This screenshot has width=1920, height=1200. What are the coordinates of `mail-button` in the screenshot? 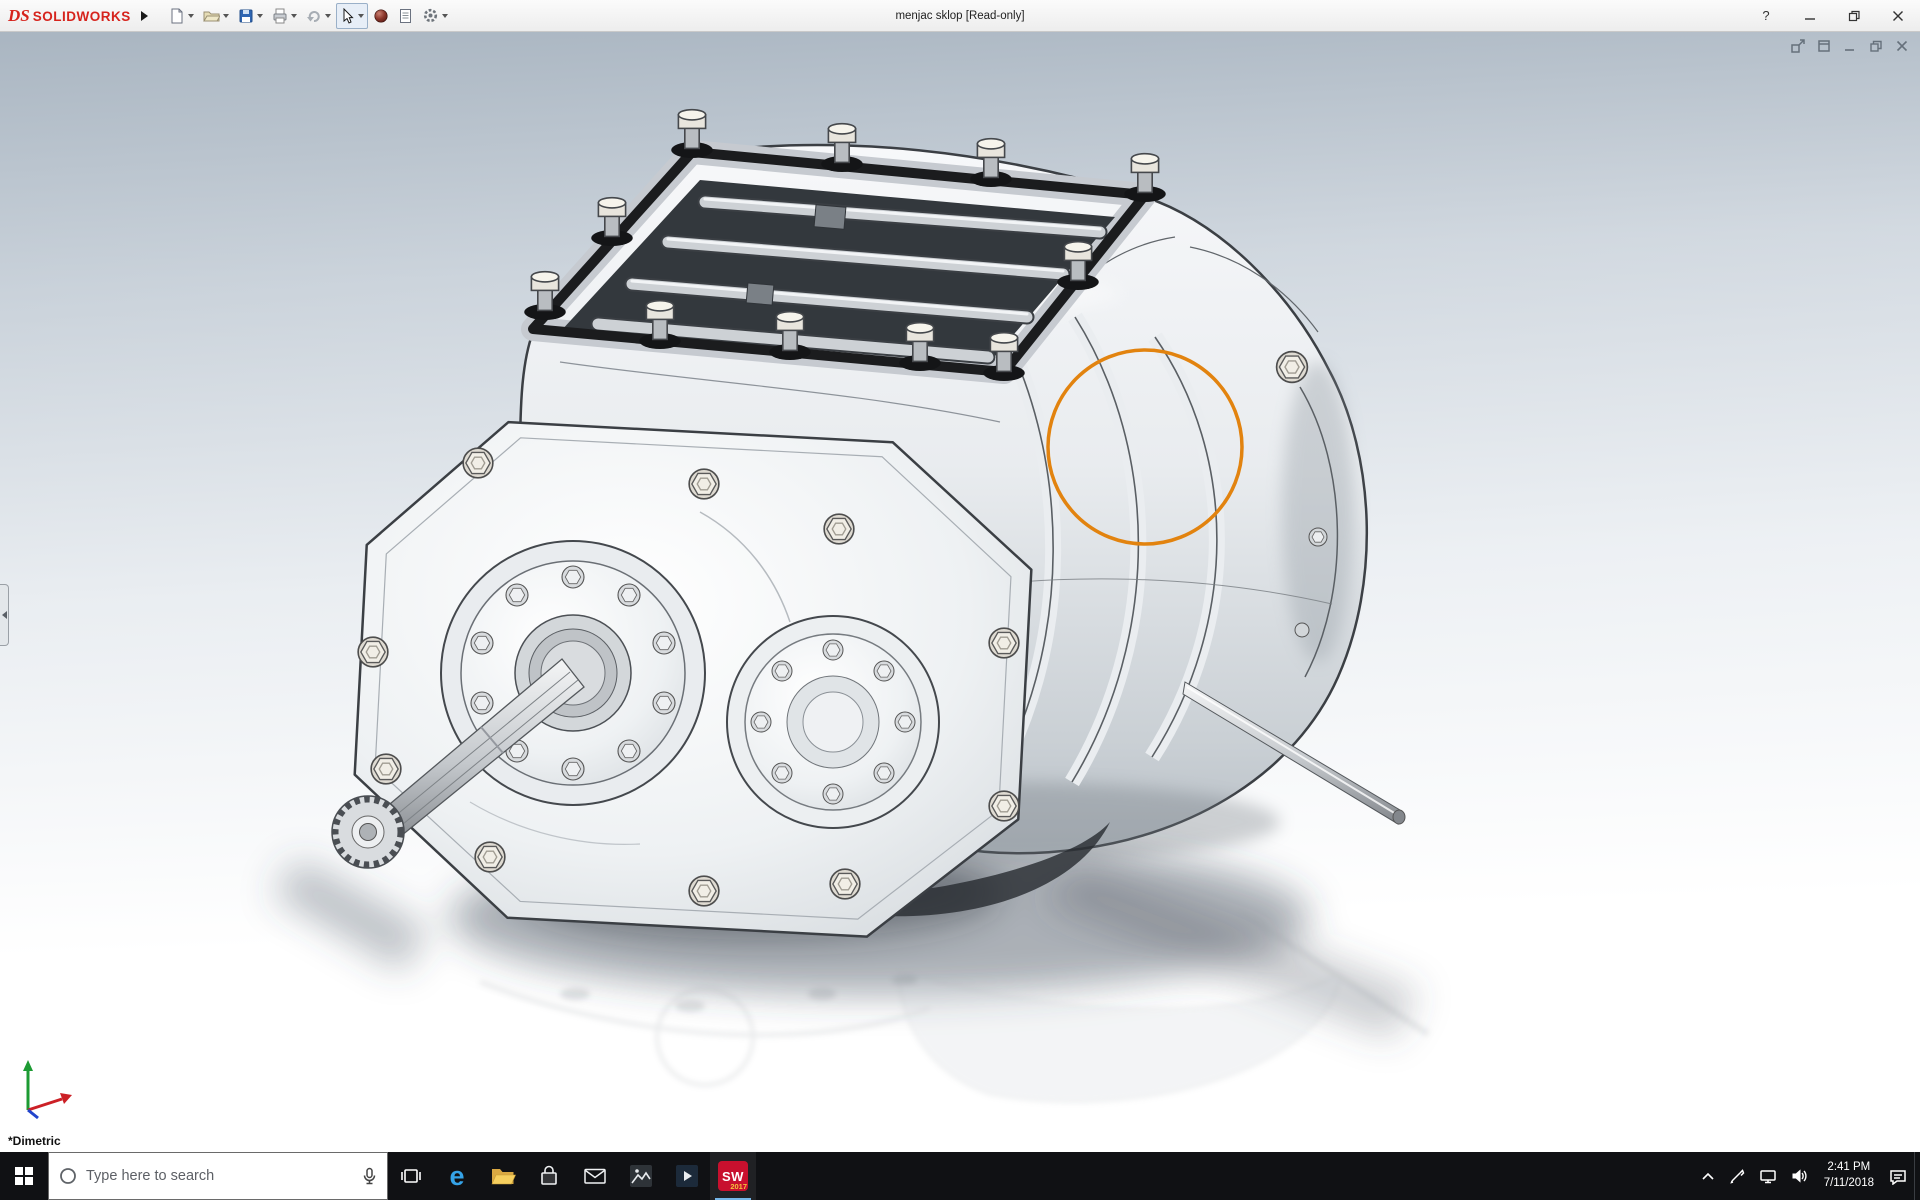 It's located at (595, 1176).